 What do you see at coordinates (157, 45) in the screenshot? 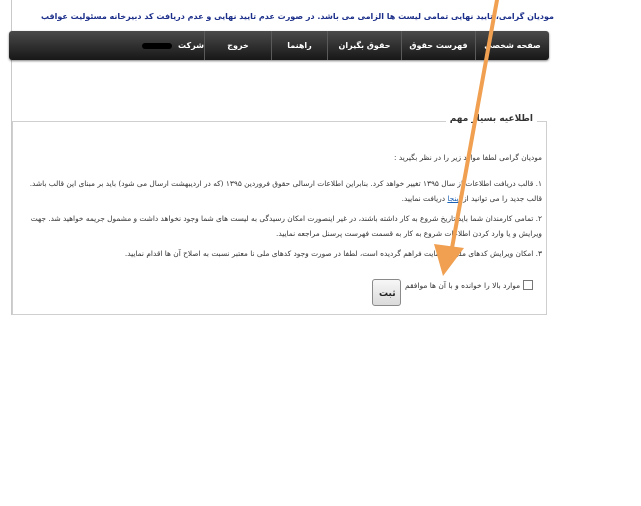
I see `redacted-company-name` at bounding box center [157, 45].